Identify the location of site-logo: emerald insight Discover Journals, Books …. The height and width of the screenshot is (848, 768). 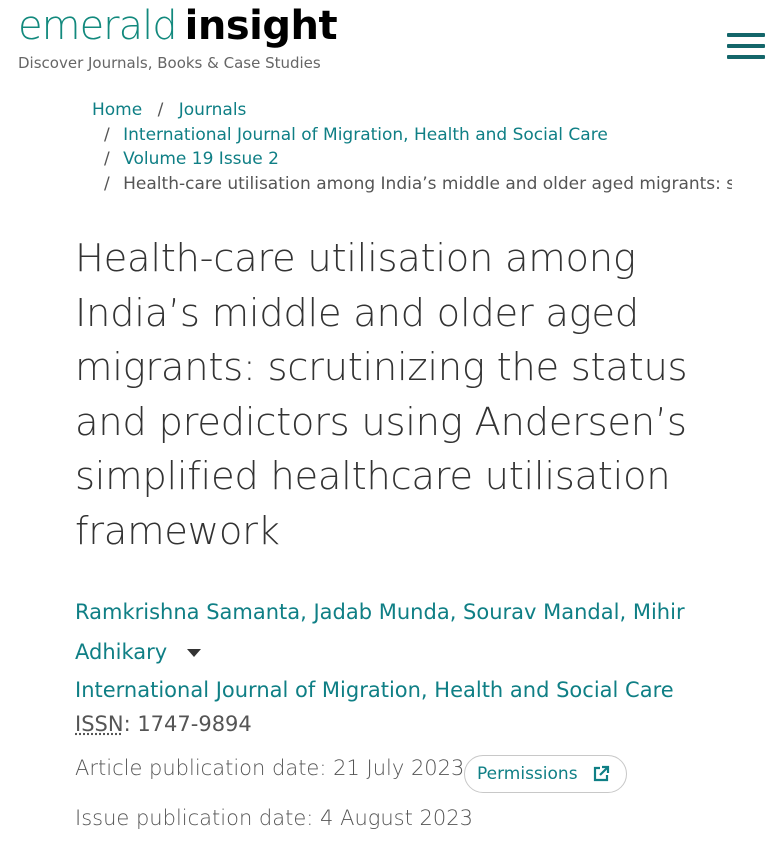
(178, 37).